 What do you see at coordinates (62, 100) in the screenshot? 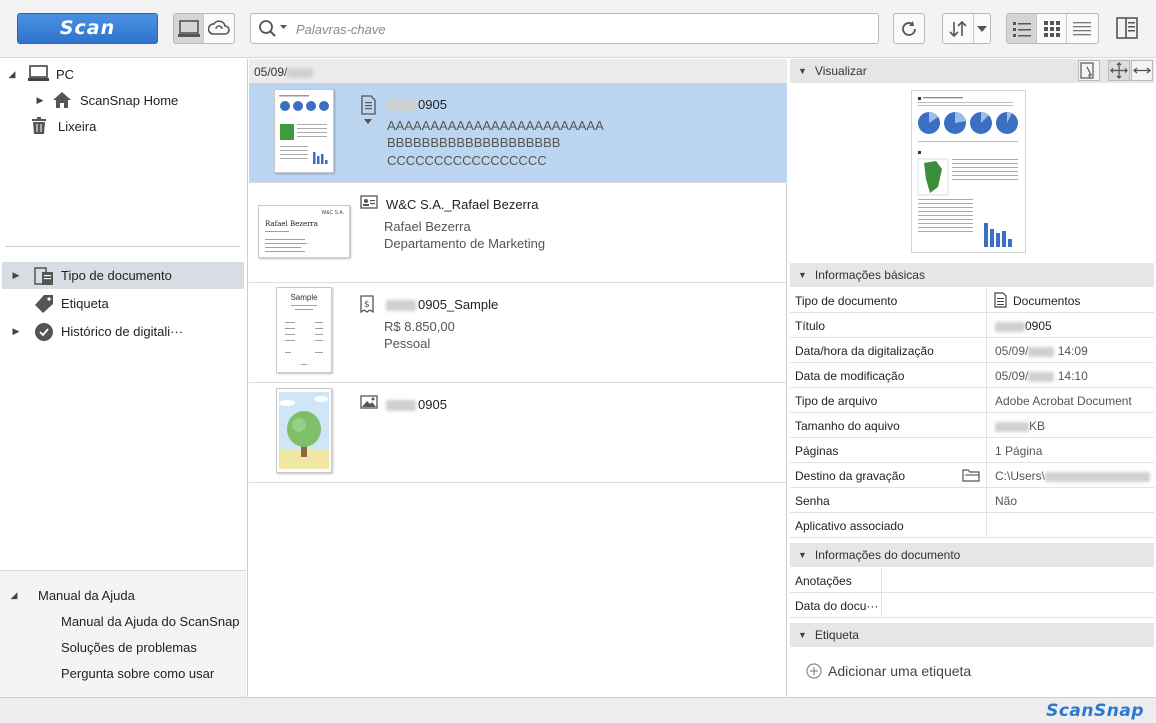
I see `home-icon` at bounding box center [62, 100].